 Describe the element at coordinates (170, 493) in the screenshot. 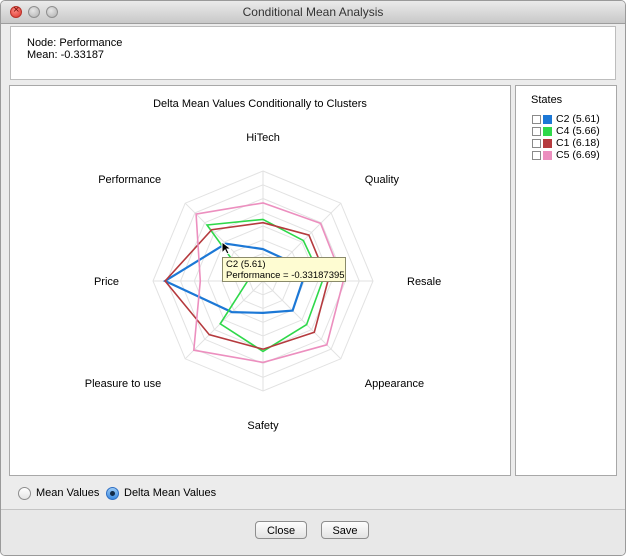

I see `delta-mean-values-label: Delta Mean Values` at that location.